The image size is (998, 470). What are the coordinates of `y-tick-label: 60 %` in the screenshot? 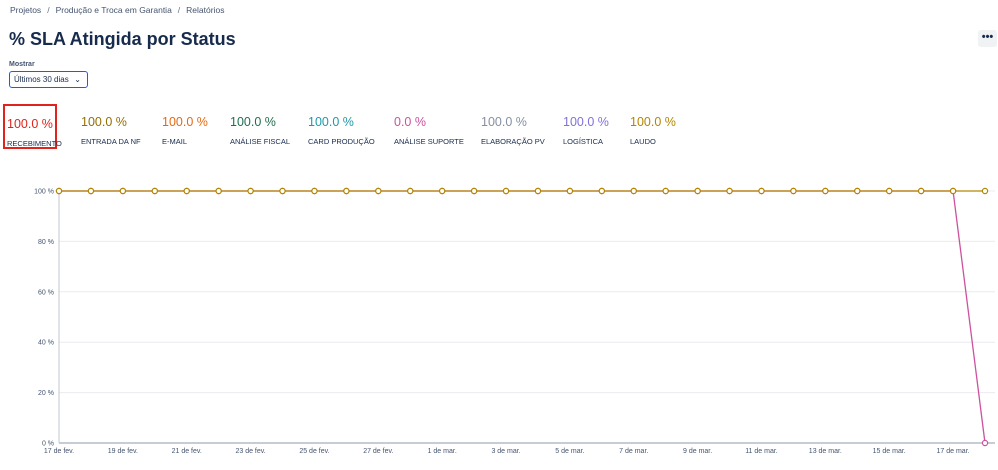 It's located at (46, 292).